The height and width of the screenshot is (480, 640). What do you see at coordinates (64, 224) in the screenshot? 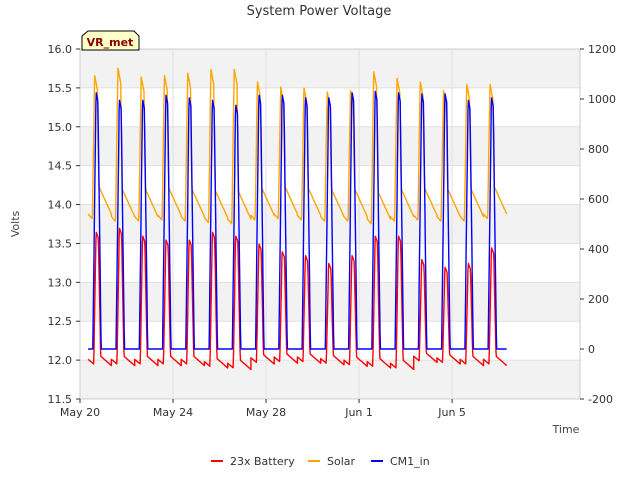
I see `y-axis-left: 11.5 12.0 12.5 13.0 13.5 14.0 14.5 15.0 15.5 16.0` at bounding box center [64, 224].